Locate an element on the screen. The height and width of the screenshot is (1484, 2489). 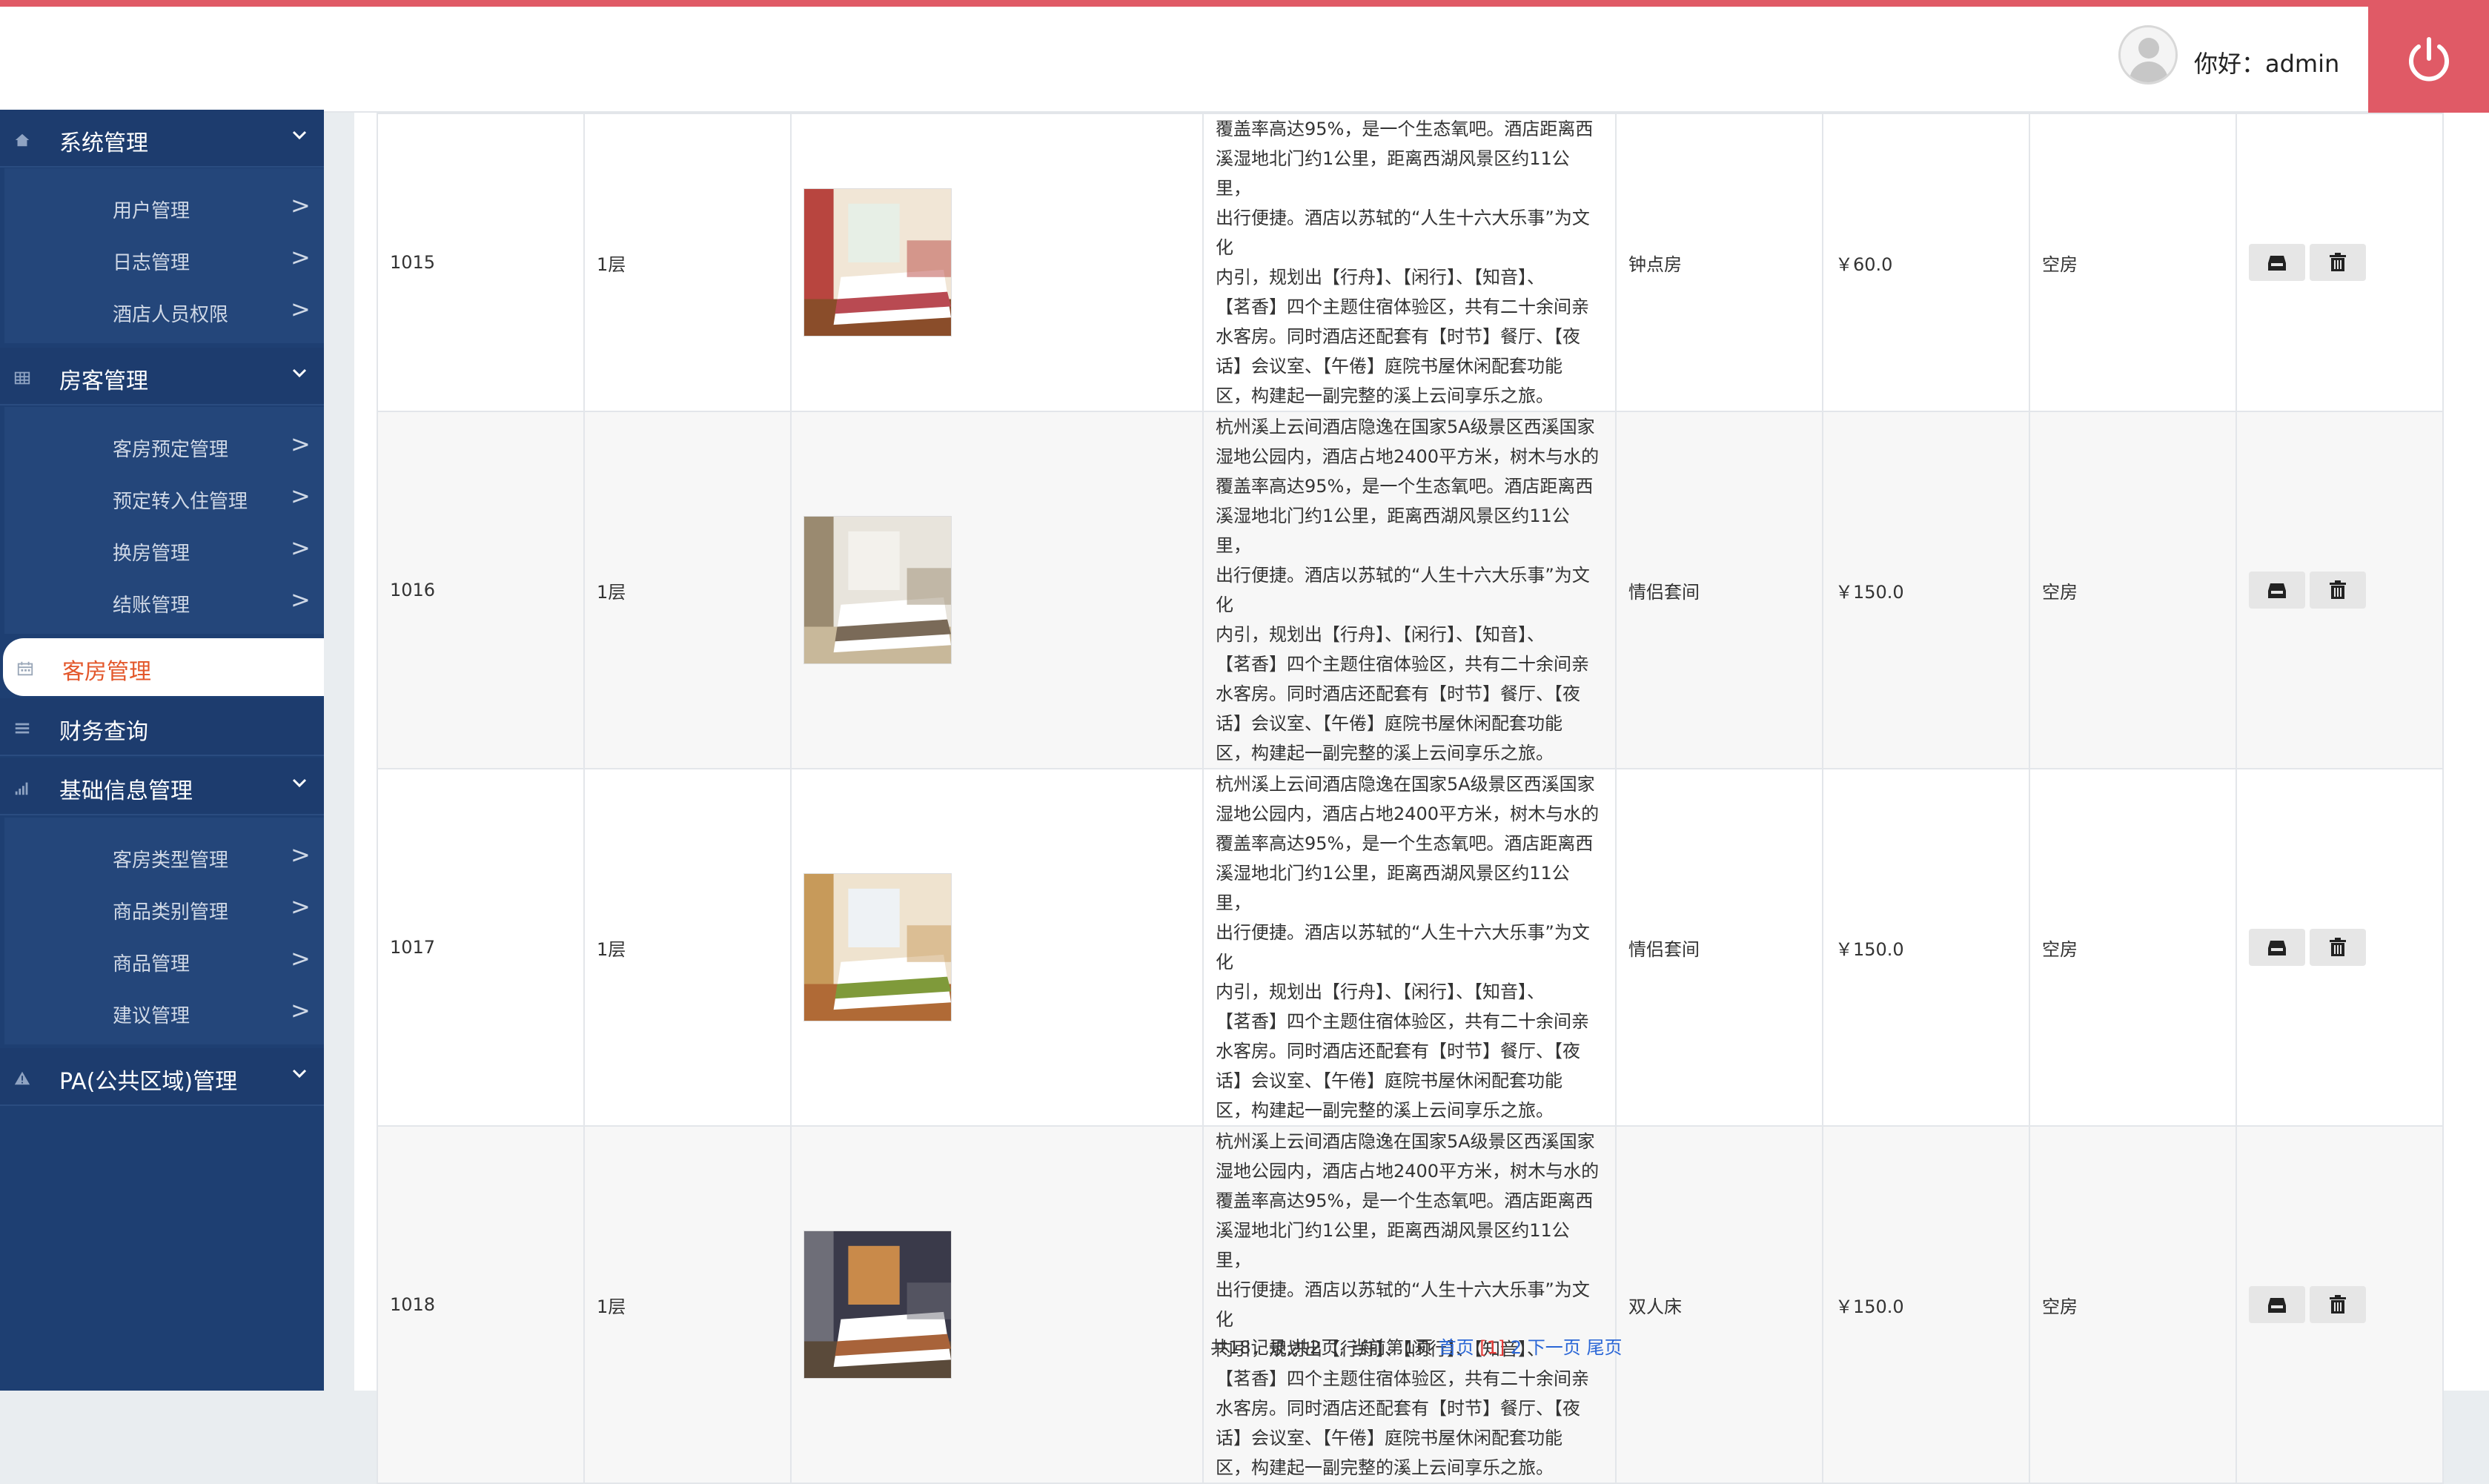
sidebar-item: 客房预定管理 > is located at coordinates (159, 445).